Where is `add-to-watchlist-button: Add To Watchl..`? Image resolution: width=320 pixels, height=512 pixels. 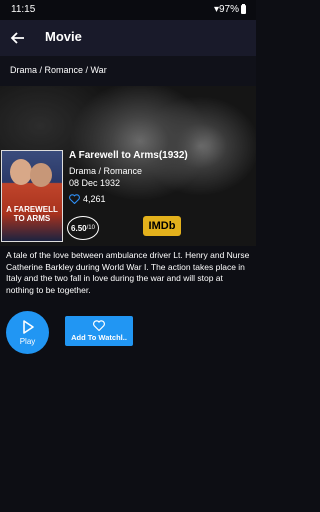 add-to-watchlist-button: Add To Watchl.. is located at coordinates (99, 331).